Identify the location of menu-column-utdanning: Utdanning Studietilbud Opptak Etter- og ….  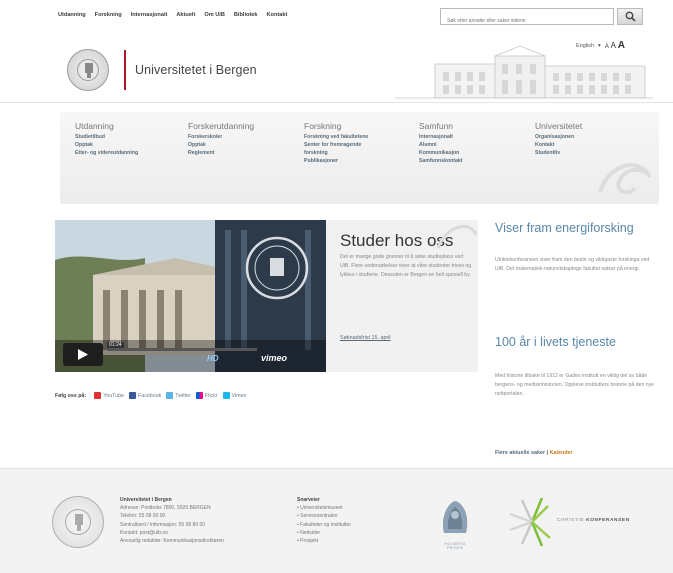
(110, 139).